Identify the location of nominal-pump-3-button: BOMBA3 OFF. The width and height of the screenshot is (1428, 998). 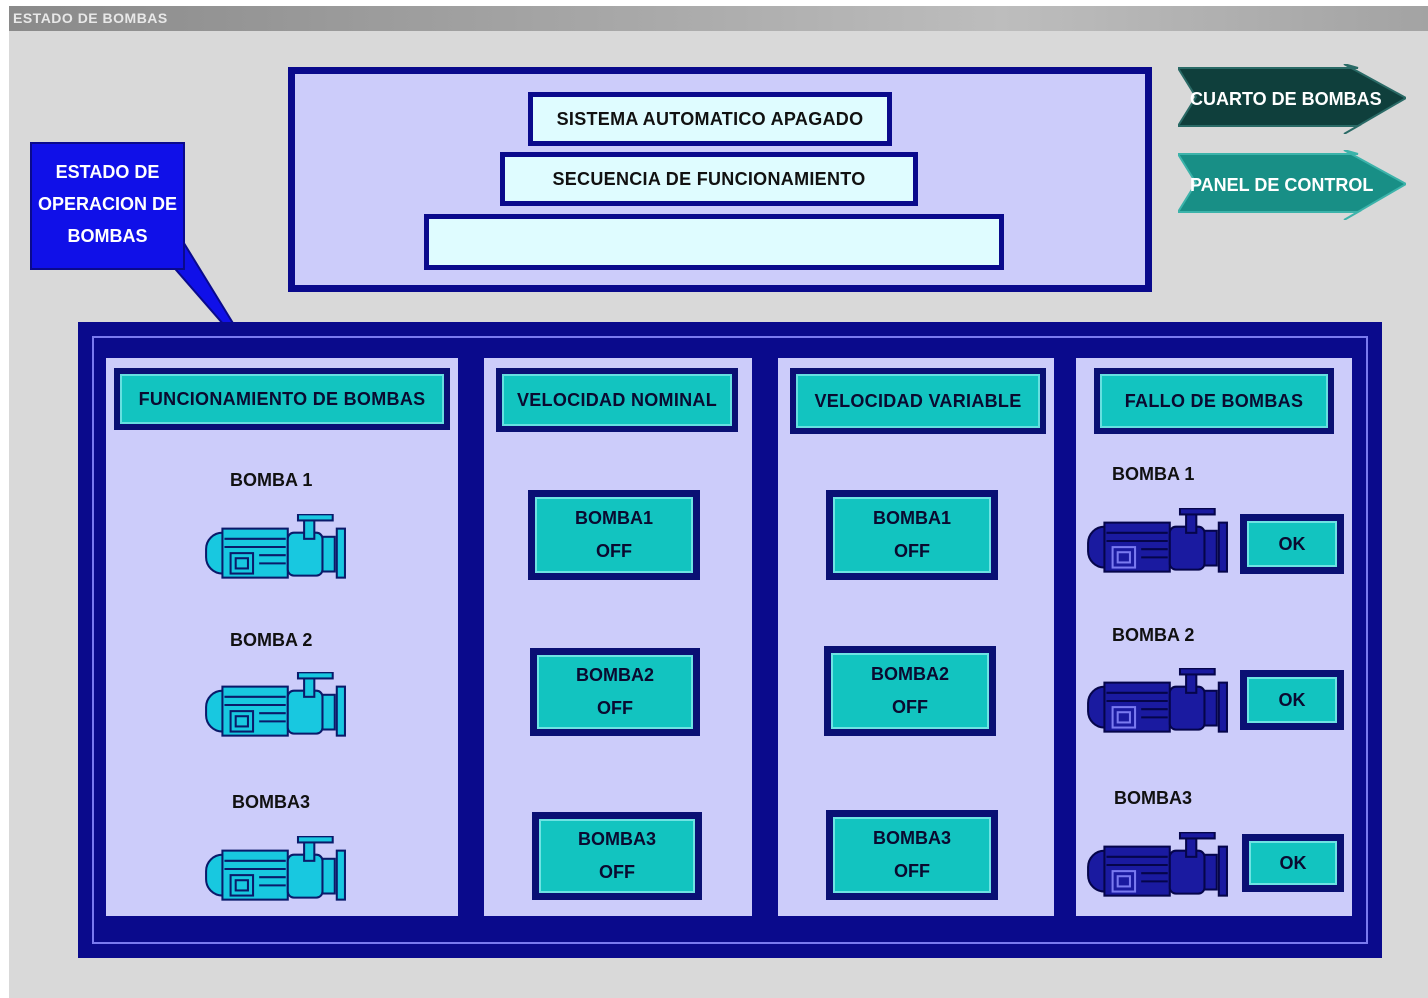
(617, 856).